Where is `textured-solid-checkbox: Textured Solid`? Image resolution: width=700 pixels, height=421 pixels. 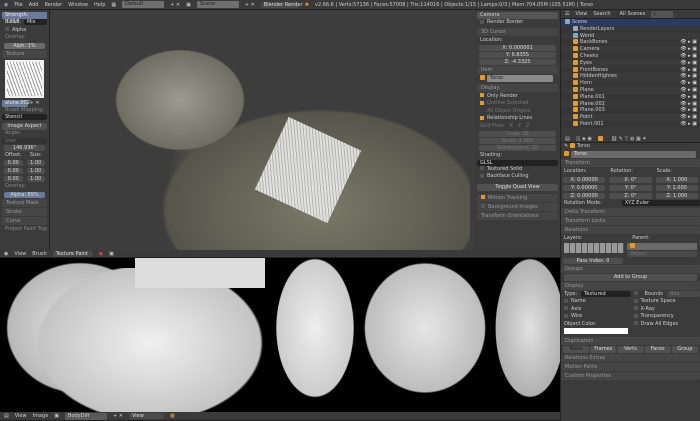 textured-solid-checkbox: Textured Solid is located at coordinates (517, 170).